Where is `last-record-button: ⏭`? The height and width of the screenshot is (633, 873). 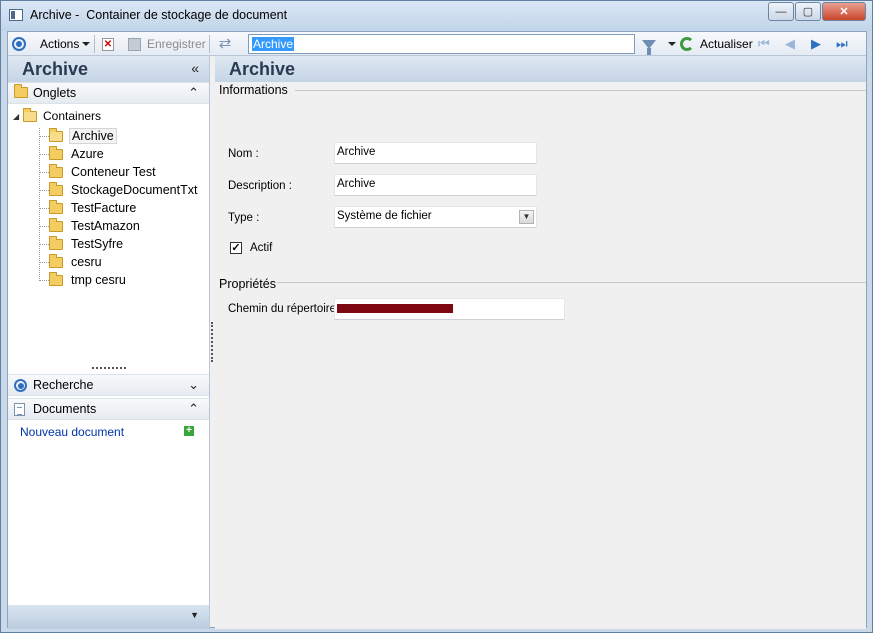 last-record-button: ⏭ is located at coordinates (842, 44).